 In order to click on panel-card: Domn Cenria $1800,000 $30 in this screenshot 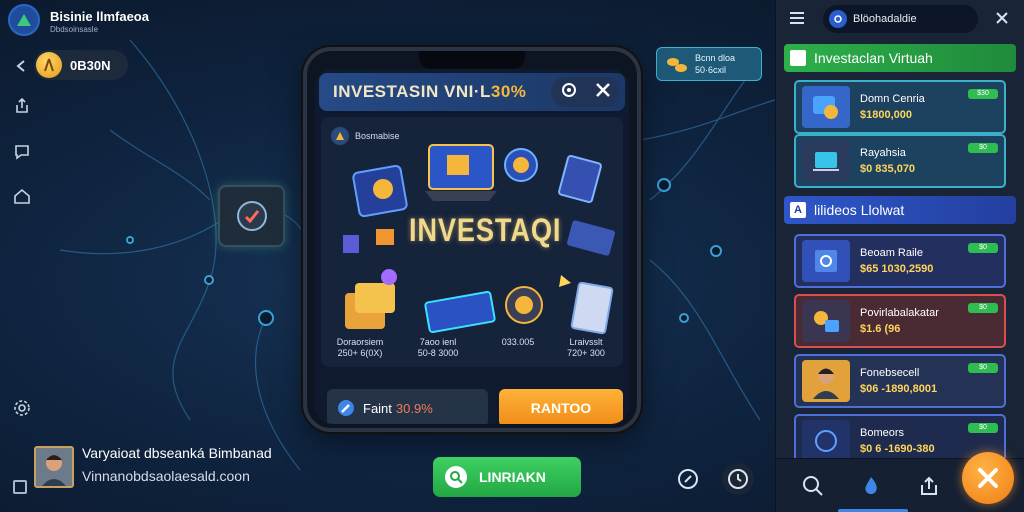, I will do `click(900, 107)`.